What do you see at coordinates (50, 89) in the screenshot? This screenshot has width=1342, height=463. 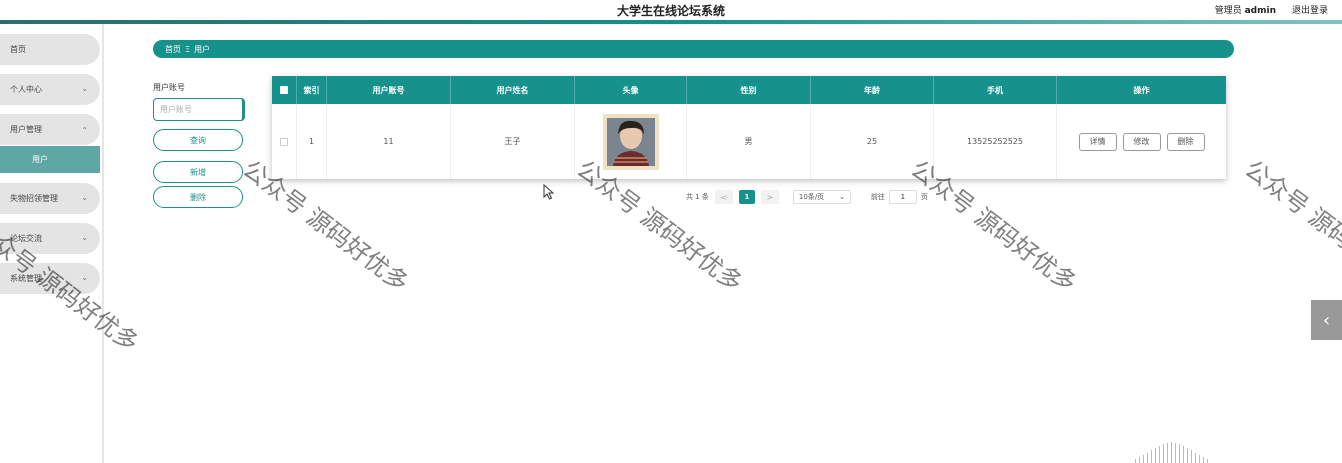 I see `sidebar-item-personal-center: 个人中心 ⌄` at bounding box center [50, 89].